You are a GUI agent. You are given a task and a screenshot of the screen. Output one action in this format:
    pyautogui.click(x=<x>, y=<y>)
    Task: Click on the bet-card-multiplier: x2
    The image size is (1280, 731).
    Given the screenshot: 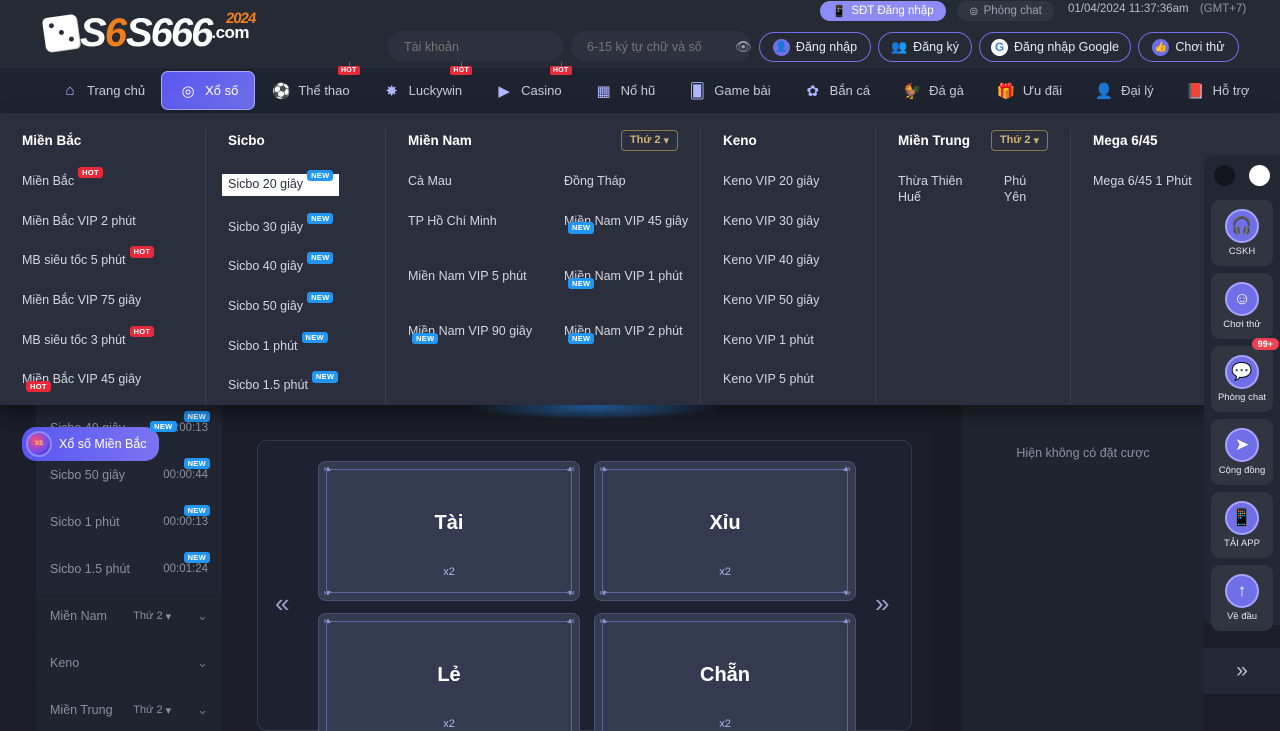 What is the action you would take?
    pyautogui.click(x=449, y=572)
    